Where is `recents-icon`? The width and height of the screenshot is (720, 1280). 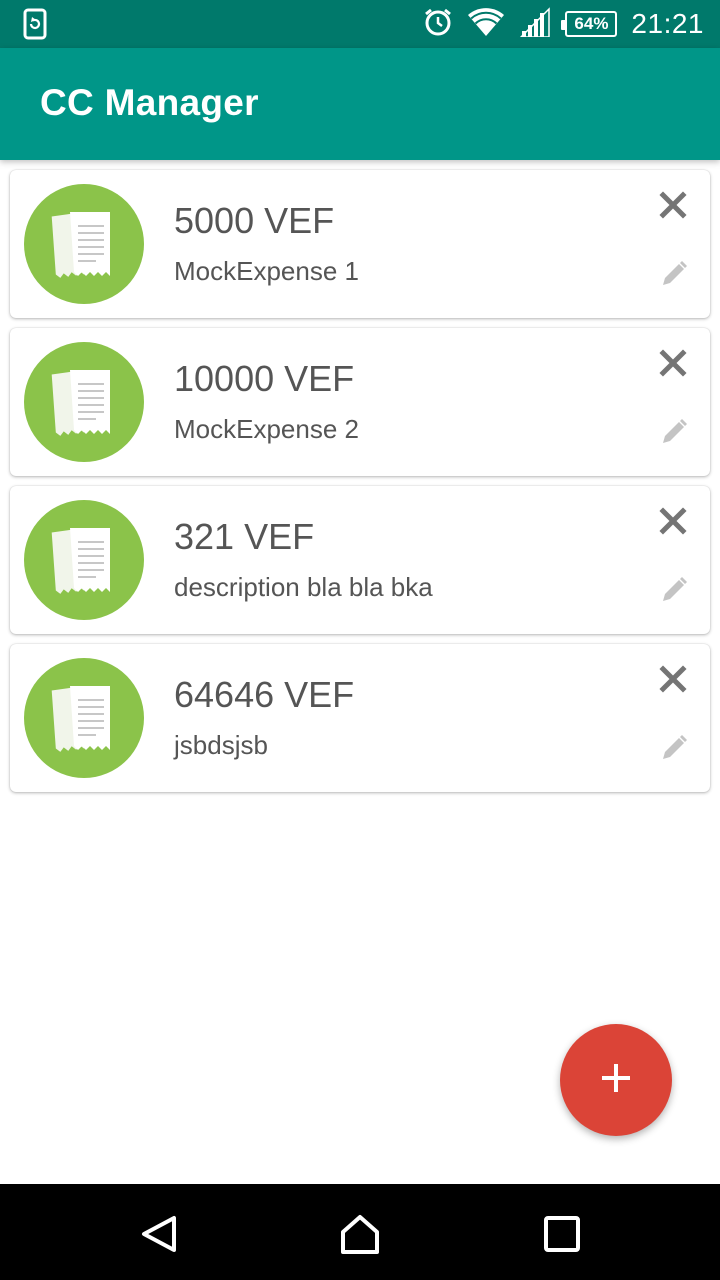
recents-icon is located at coordinates (562, 1234).